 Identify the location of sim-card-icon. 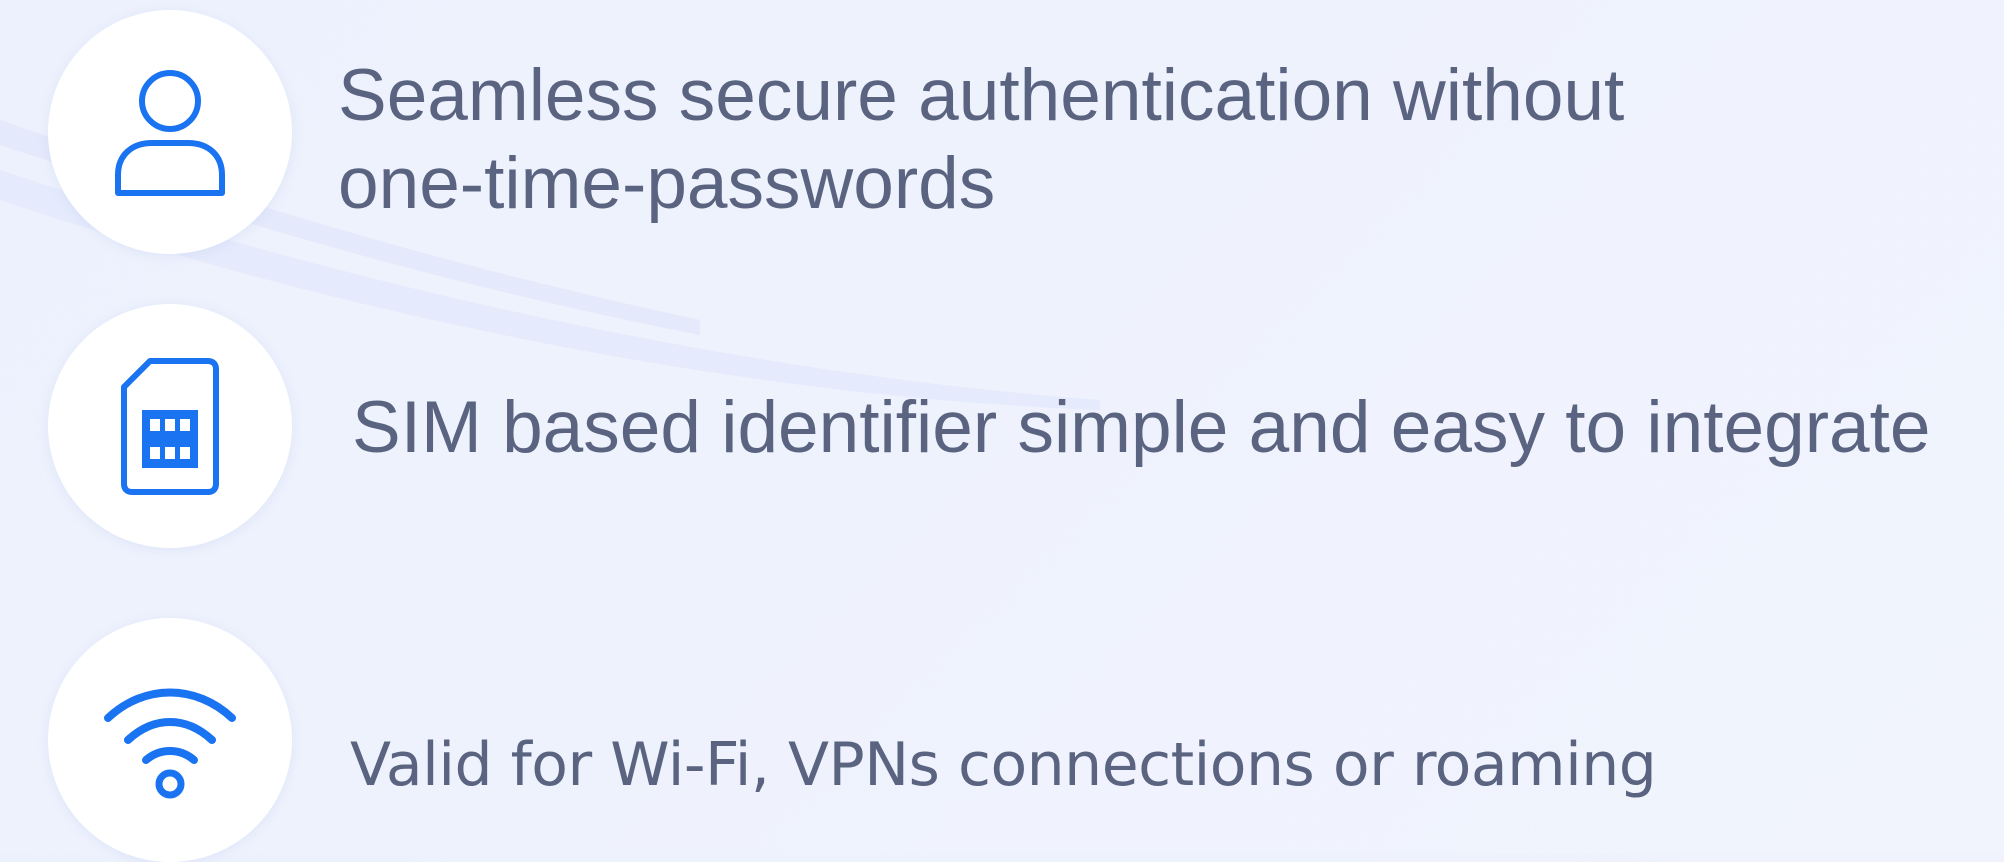
(170, 426).